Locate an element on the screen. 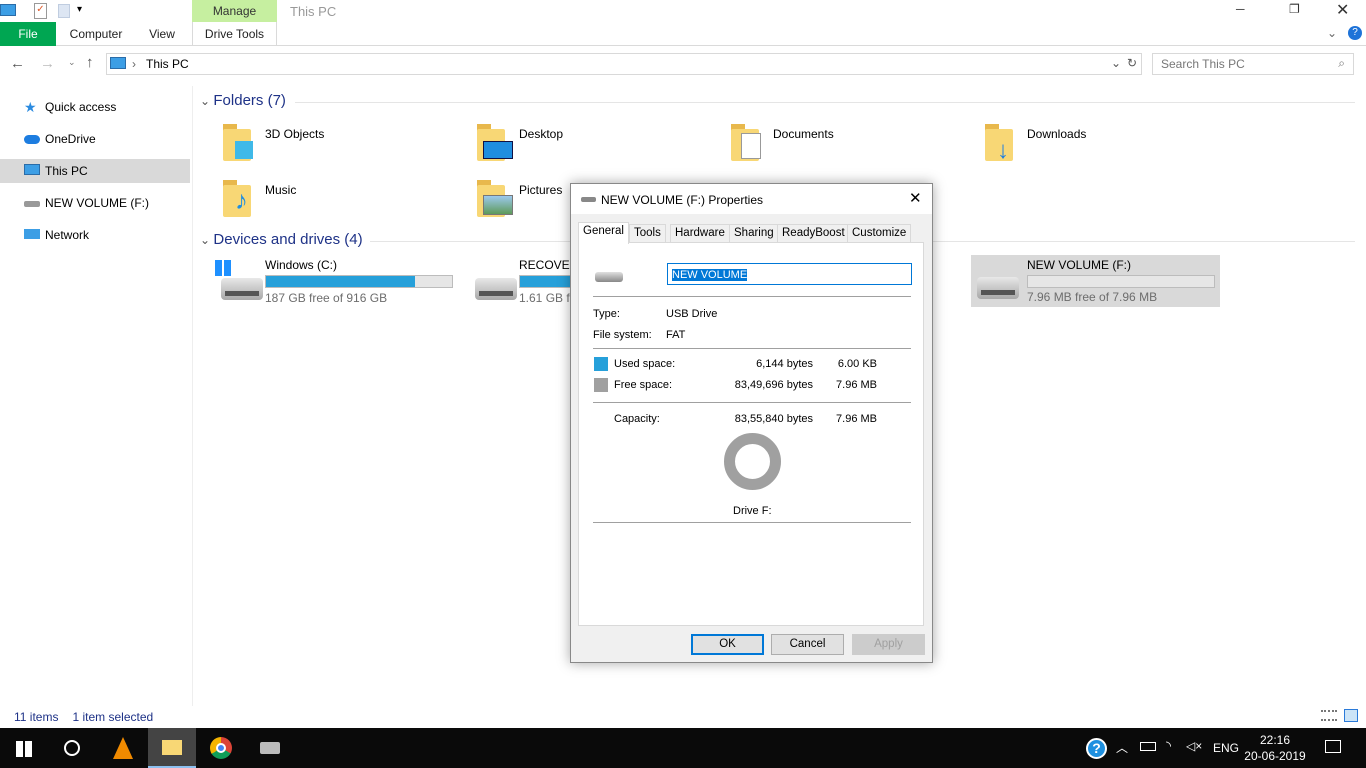  refresh-icon: ↻ is located at coordinates (1132, 63).